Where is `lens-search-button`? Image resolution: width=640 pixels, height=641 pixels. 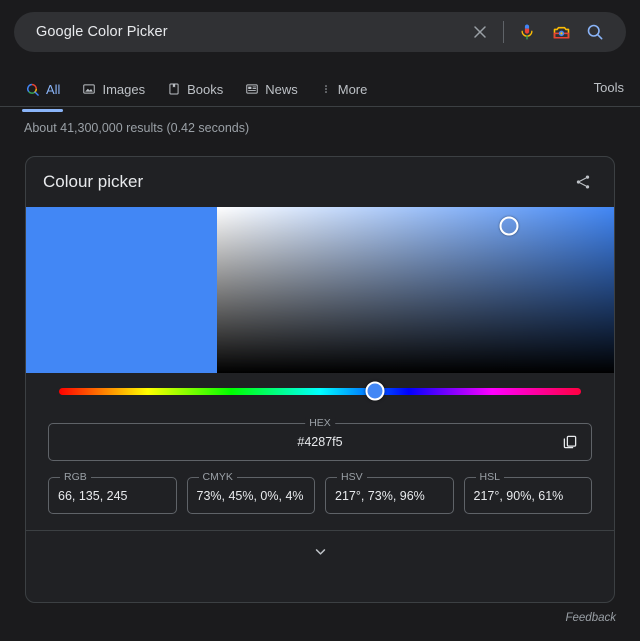
lens-search-button is located at coordinates (561, 32).